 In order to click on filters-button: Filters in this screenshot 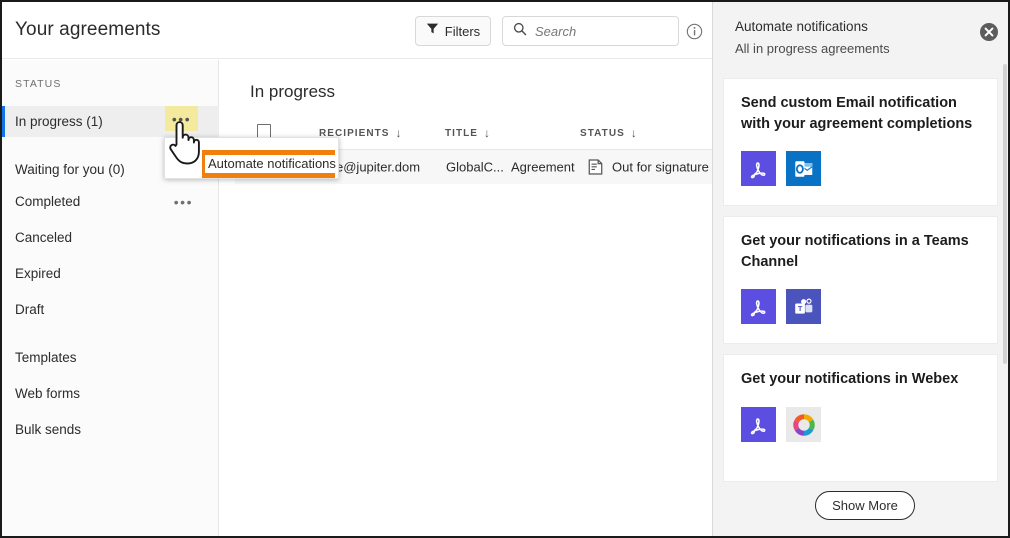, I will do `click(453, 31)`.